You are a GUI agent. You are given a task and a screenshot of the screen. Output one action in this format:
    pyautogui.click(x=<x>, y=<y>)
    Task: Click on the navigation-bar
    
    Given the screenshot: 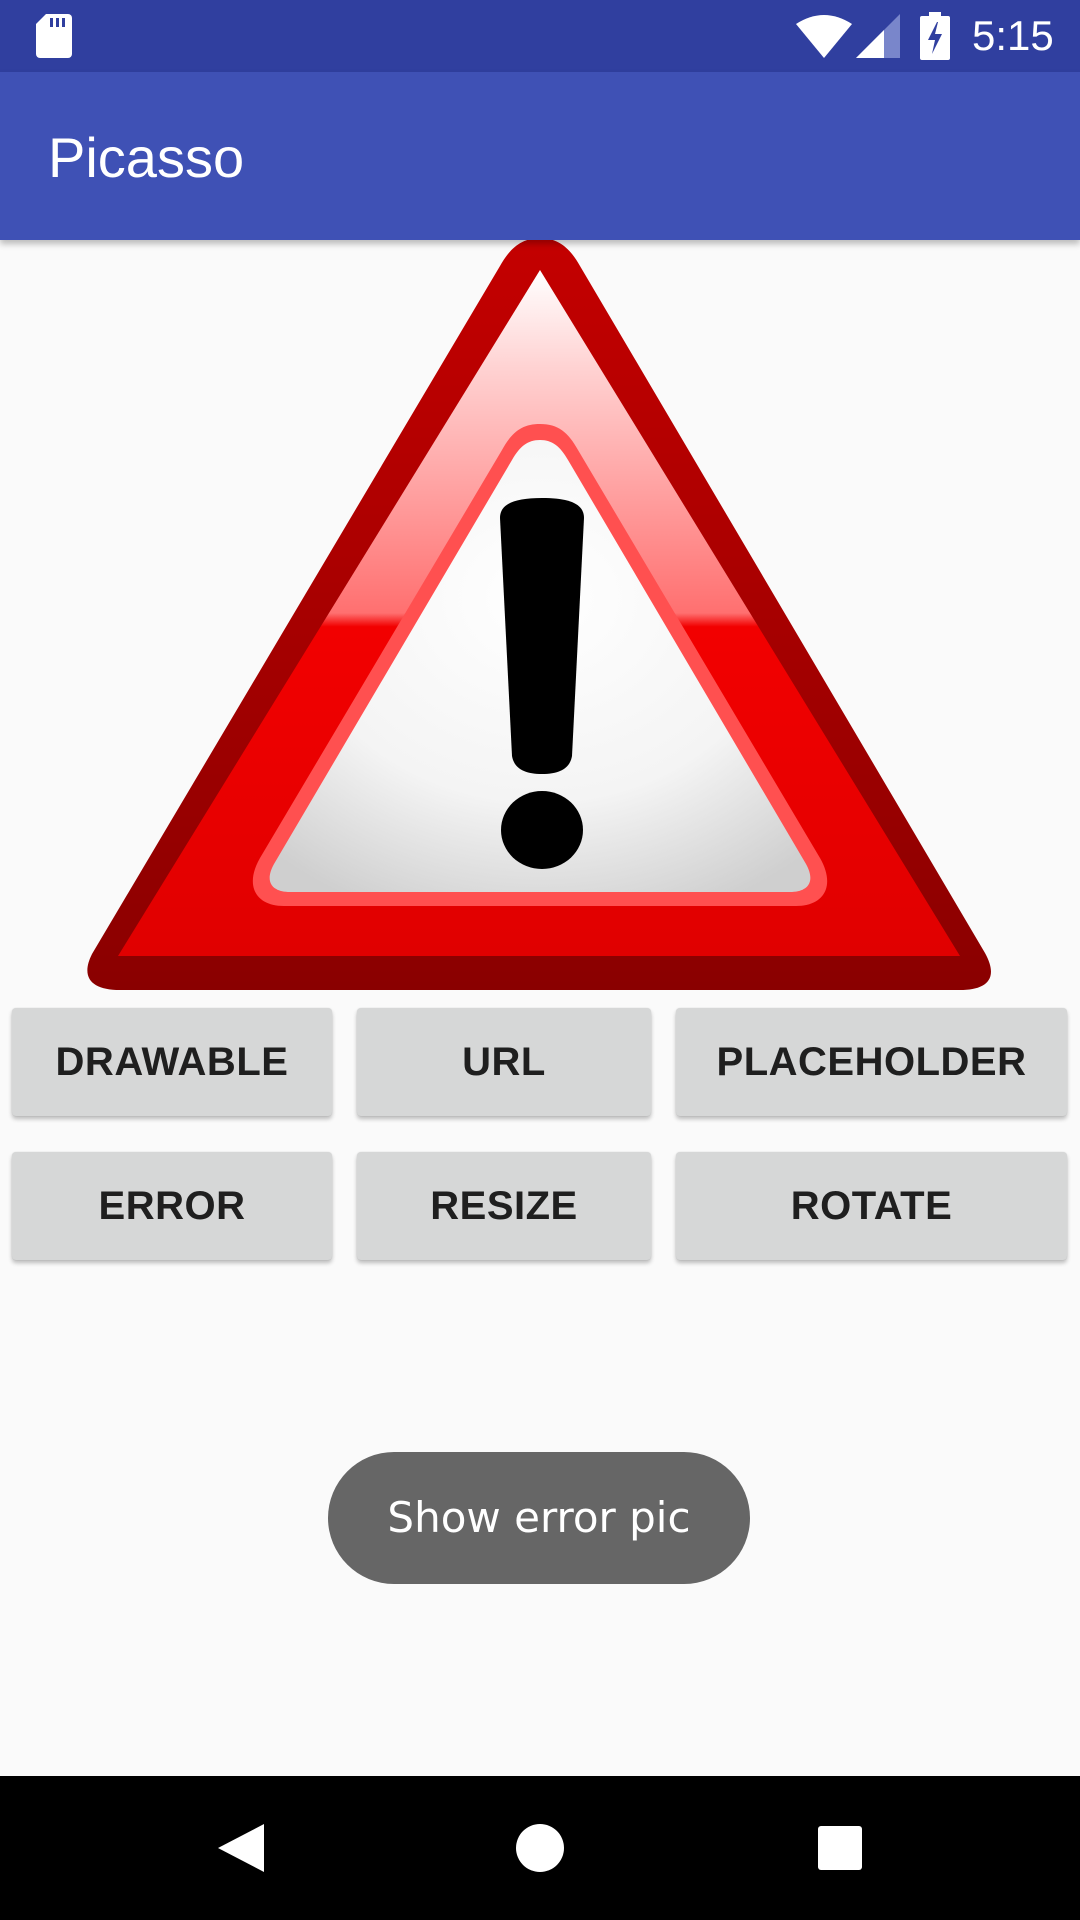 What is the action you would take?
    pyautogui.click(x=540, y=1848)
    